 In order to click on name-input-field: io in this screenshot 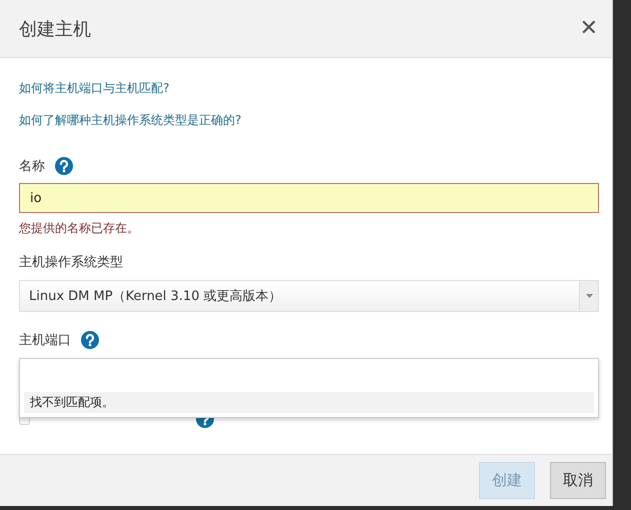, I will do `click(309, 198)`.